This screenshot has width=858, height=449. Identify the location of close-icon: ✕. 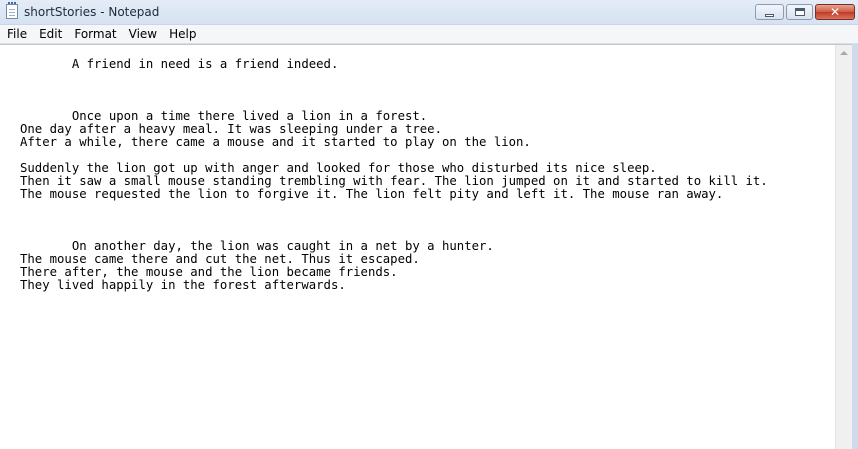
(835, 12).